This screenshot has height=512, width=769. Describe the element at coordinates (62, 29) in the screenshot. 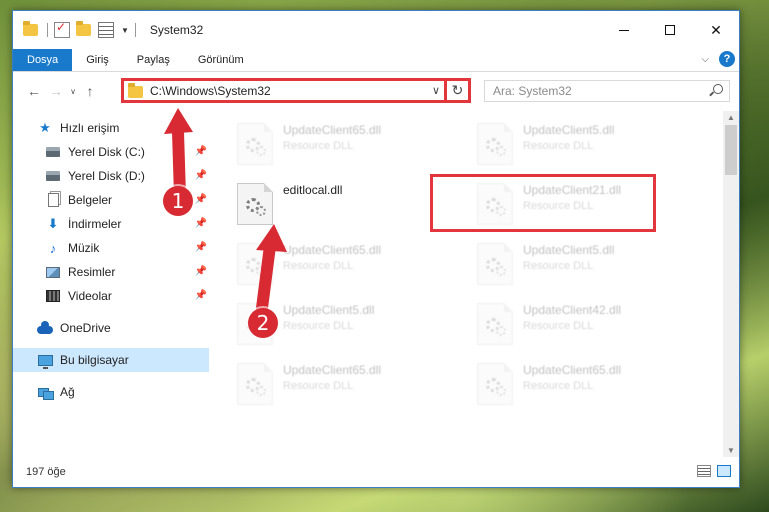

I see `properties-check-icon` at that location.